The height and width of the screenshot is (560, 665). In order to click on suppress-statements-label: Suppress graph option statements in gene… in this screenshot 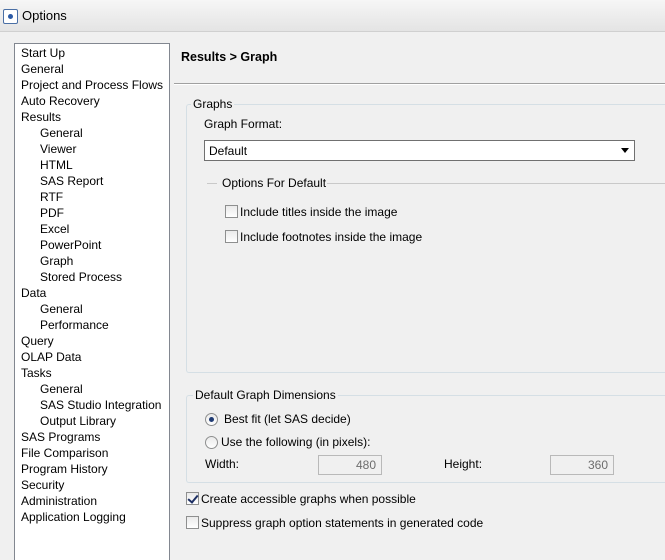, I will do `click(342, 523)`.